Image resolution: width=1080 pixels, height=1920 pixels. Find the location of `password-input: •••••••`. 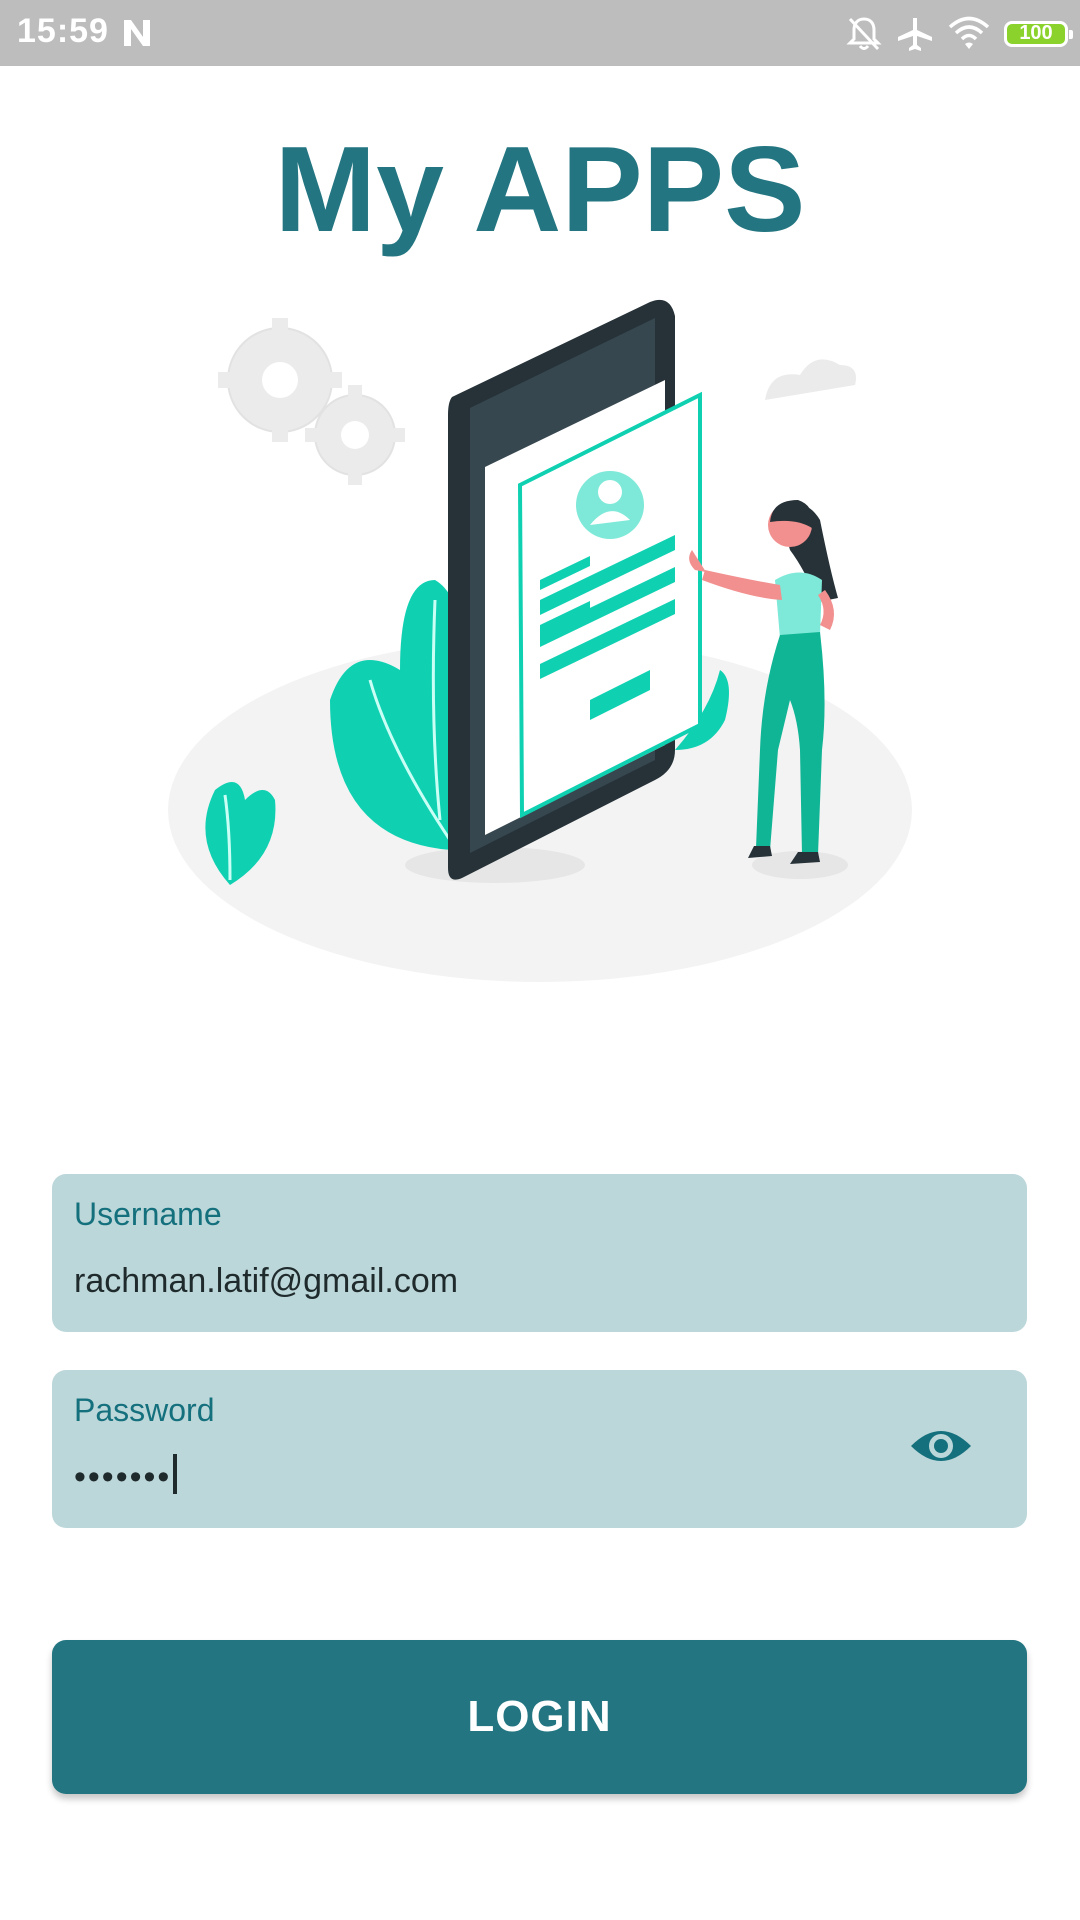

password-input: ••••••• is located at coordinates (126, 1475).